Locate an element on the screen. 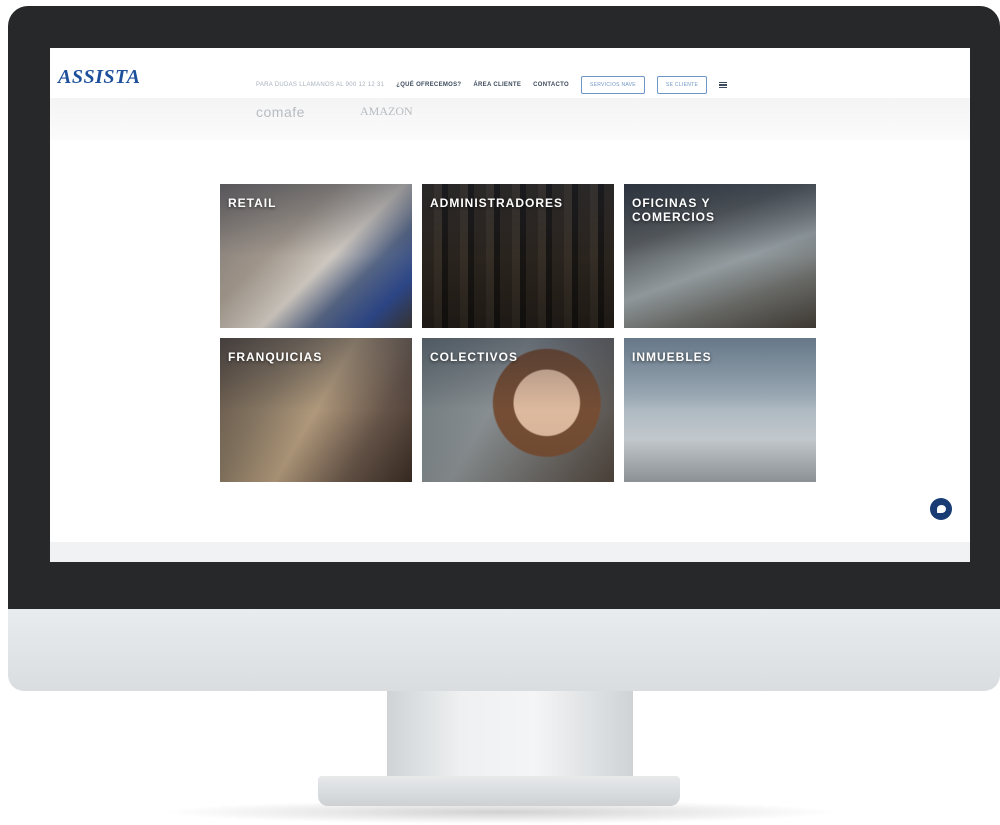  category-tile-retail: RETAIL is located at coordinates (316, 256).